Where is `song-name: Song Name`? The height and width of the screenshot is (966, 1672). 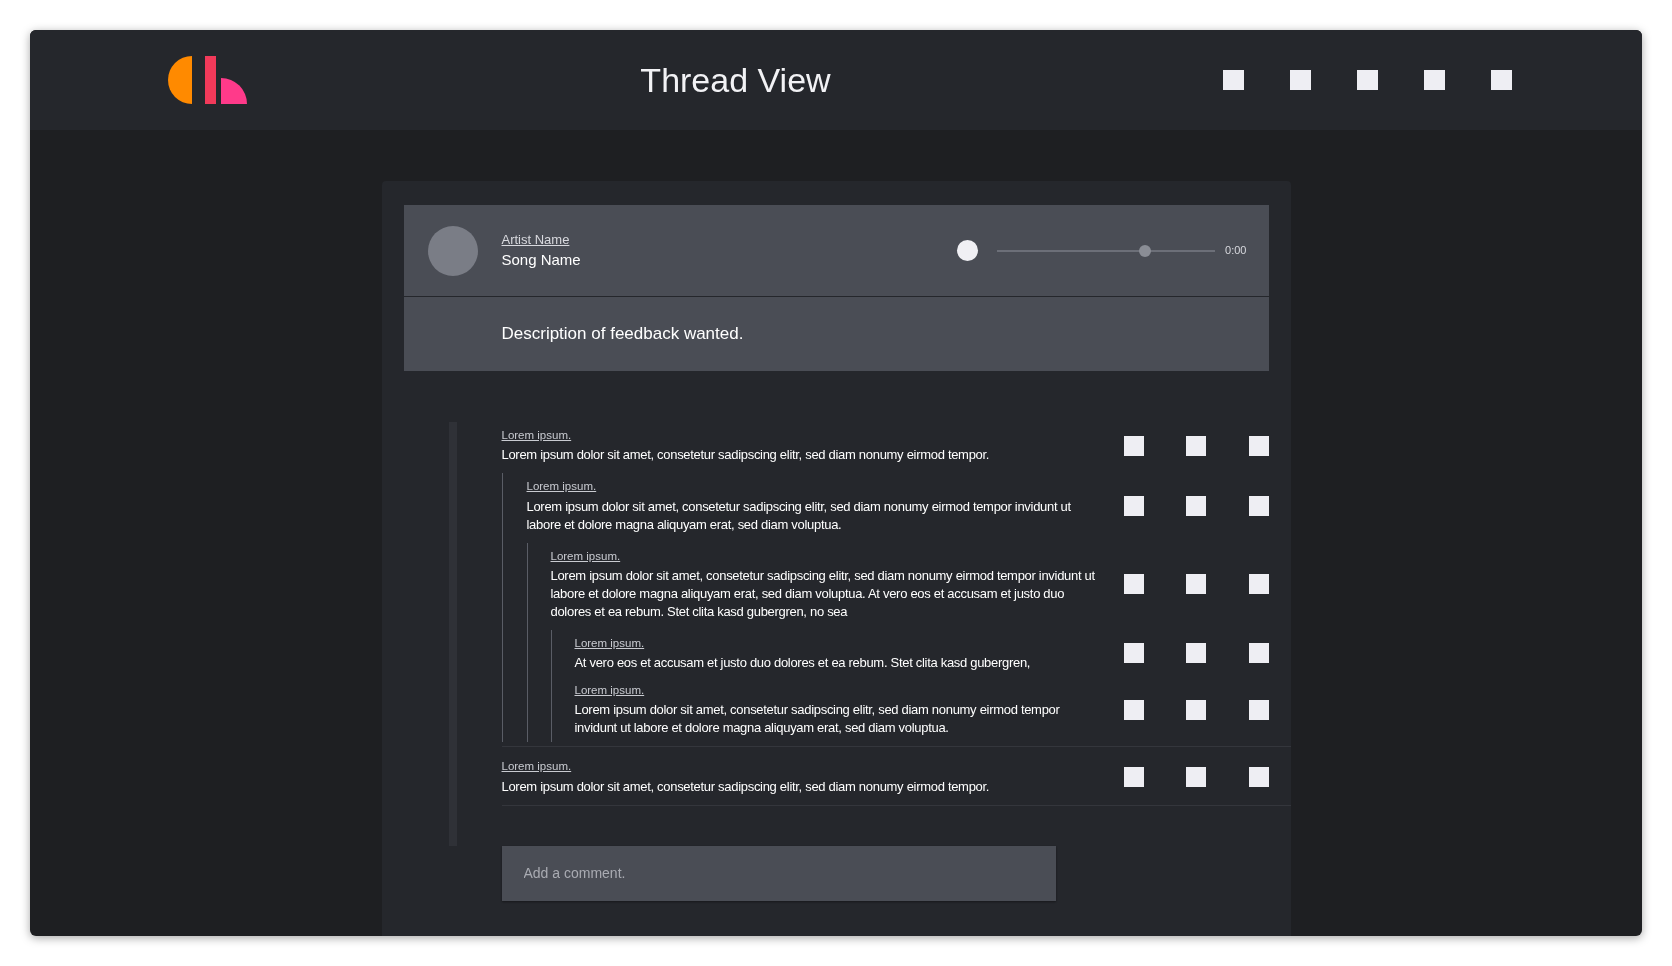
song-name: Song Name is located at coordinates (541, 260).